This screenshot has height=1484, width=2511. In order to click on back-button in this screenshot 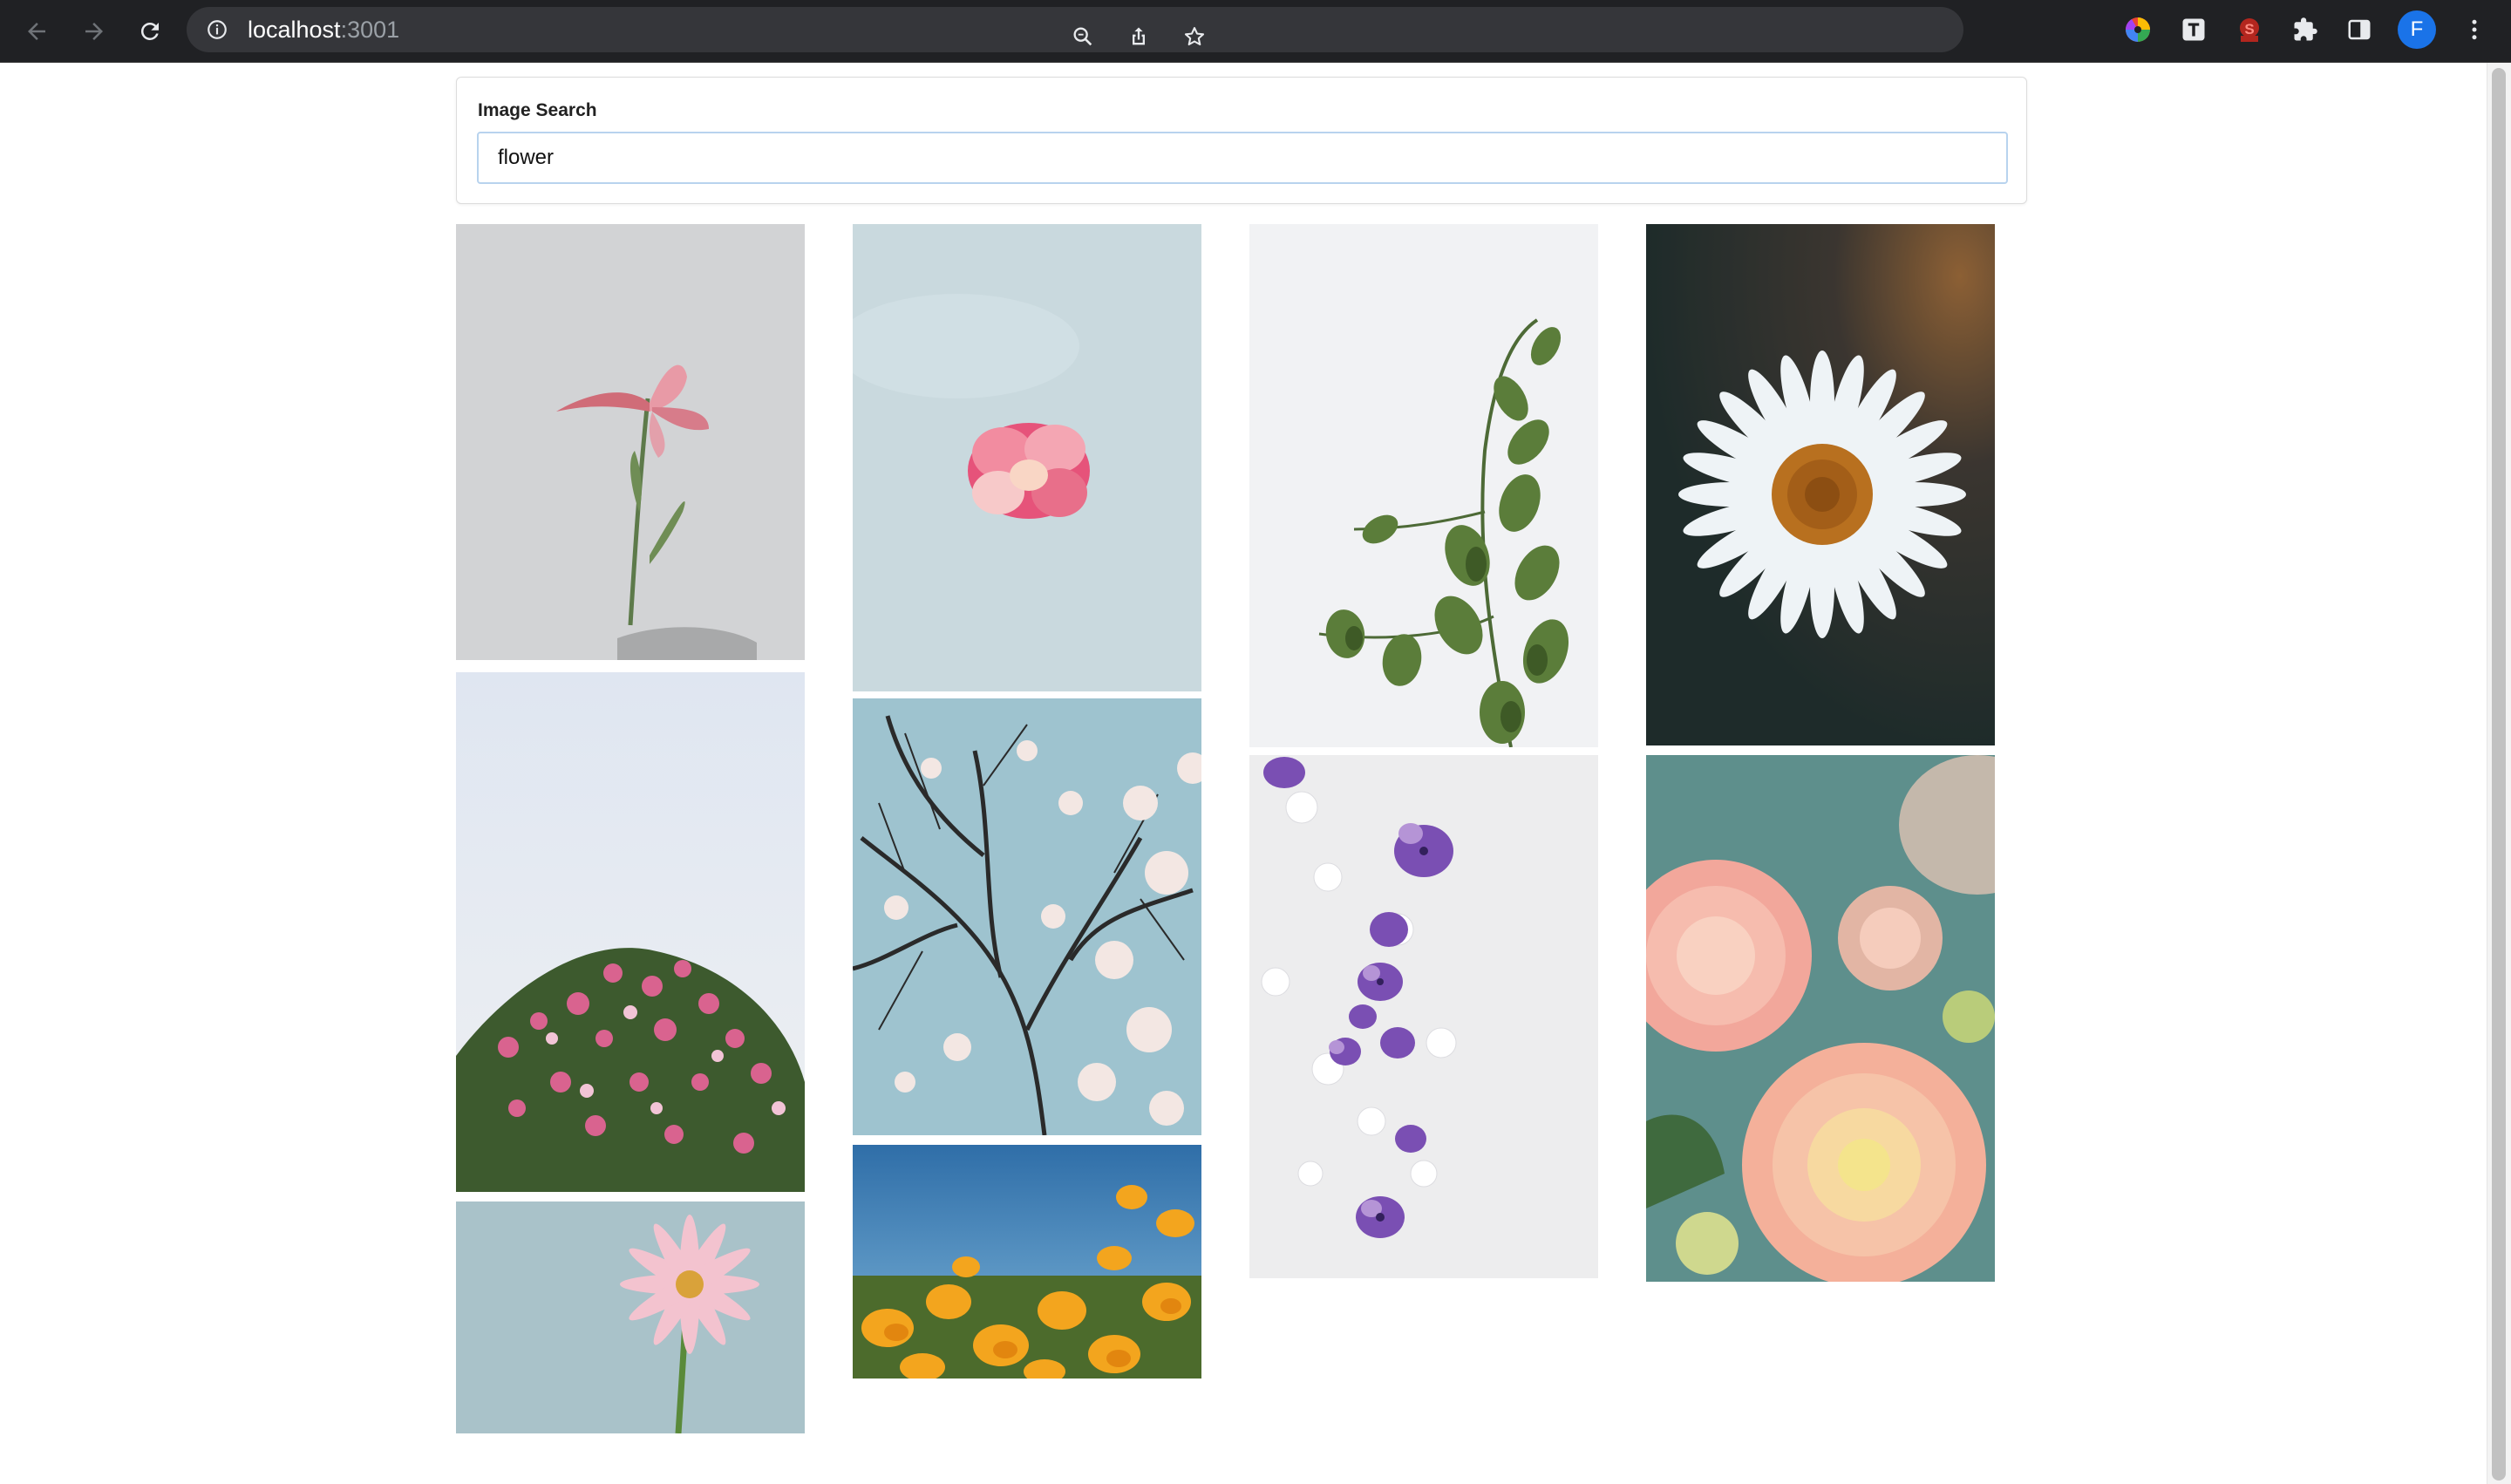, I will do `click(36, 31)`.